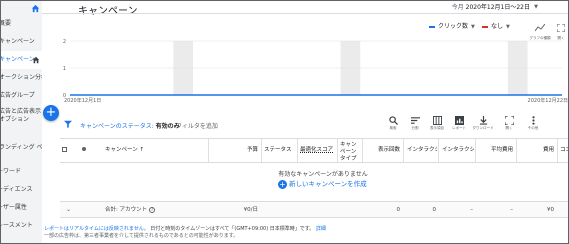 The width and height of the screenshot is (569, 244). I want to click on status-filter-chip: キャンペーンのステータス: 有効のみ, so click(130, 125).